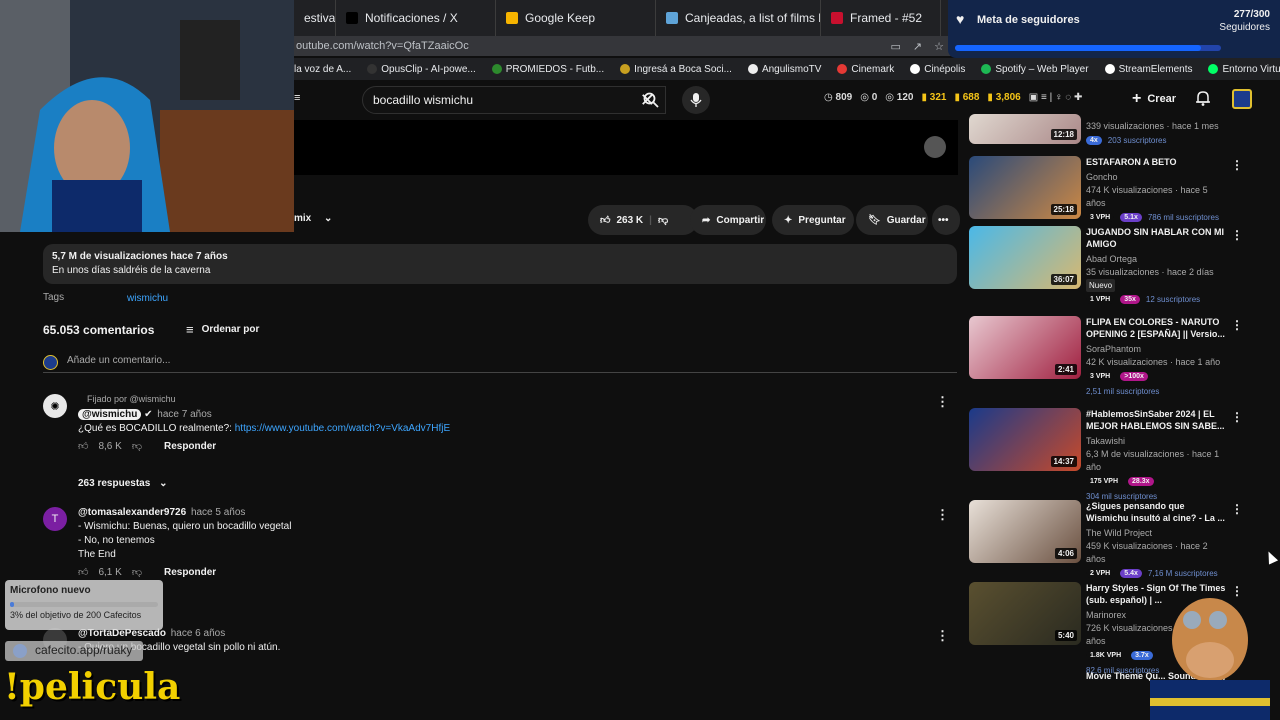 Image resolution: width=1280 pixels, height=720 pixels. What do you see at coordinates (218, 512) in the screenshot?
I see `comment-time: hace 5 años` at bounding box center [218, 512].